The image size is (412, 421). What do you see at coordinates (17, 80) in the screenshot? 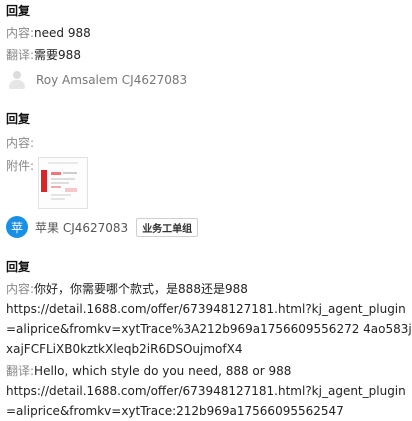
I see `avatar-placeholder-icon` at bounding box center [17, 80].